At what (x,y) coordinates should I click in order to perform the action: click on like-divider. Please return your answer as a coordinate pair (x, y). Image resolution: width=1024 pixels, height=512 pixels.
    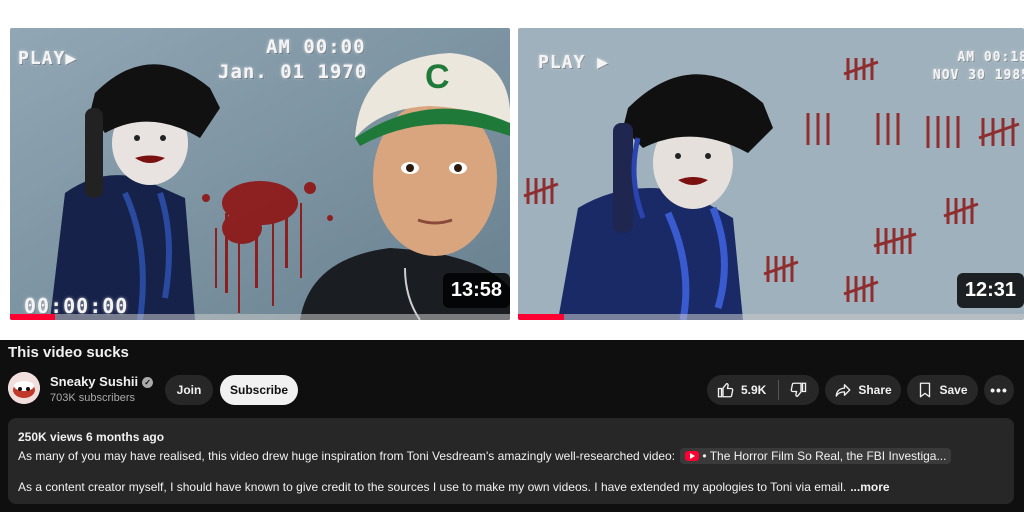
    Looking at the image, I should click on (779, 390).